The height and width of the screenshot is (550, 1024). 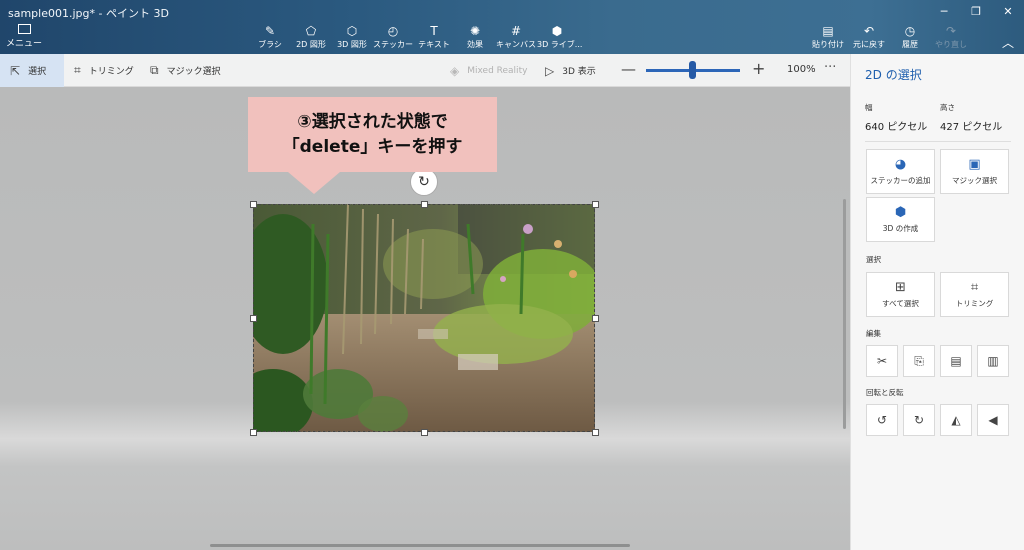 I want to click on shapes-2d-tool: ⬠ 2D 図形, so click(x=311, y=39).